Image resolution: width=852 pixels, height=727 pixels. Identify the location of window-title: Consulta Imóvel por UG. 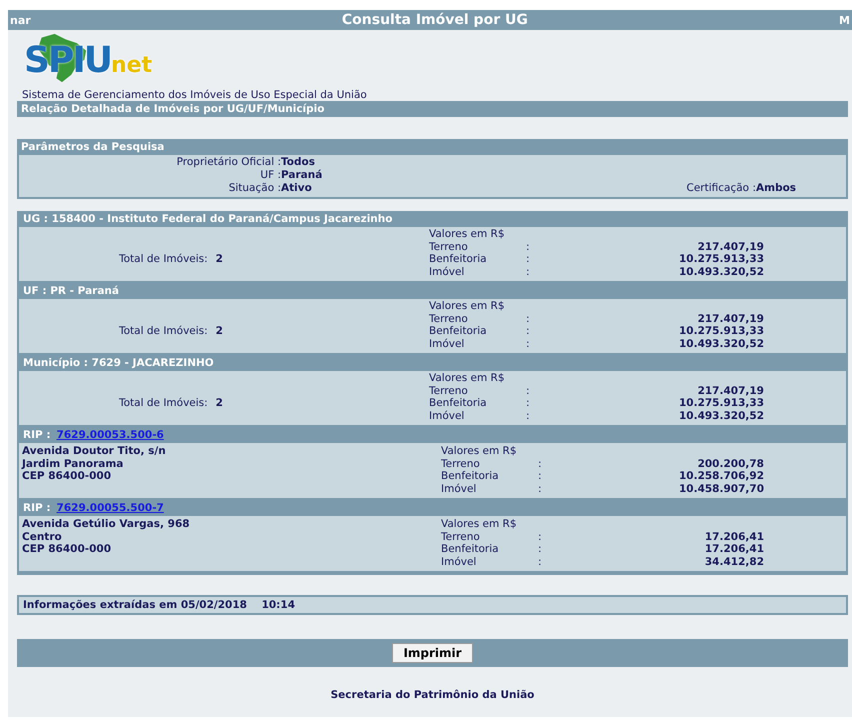
(435, 20).